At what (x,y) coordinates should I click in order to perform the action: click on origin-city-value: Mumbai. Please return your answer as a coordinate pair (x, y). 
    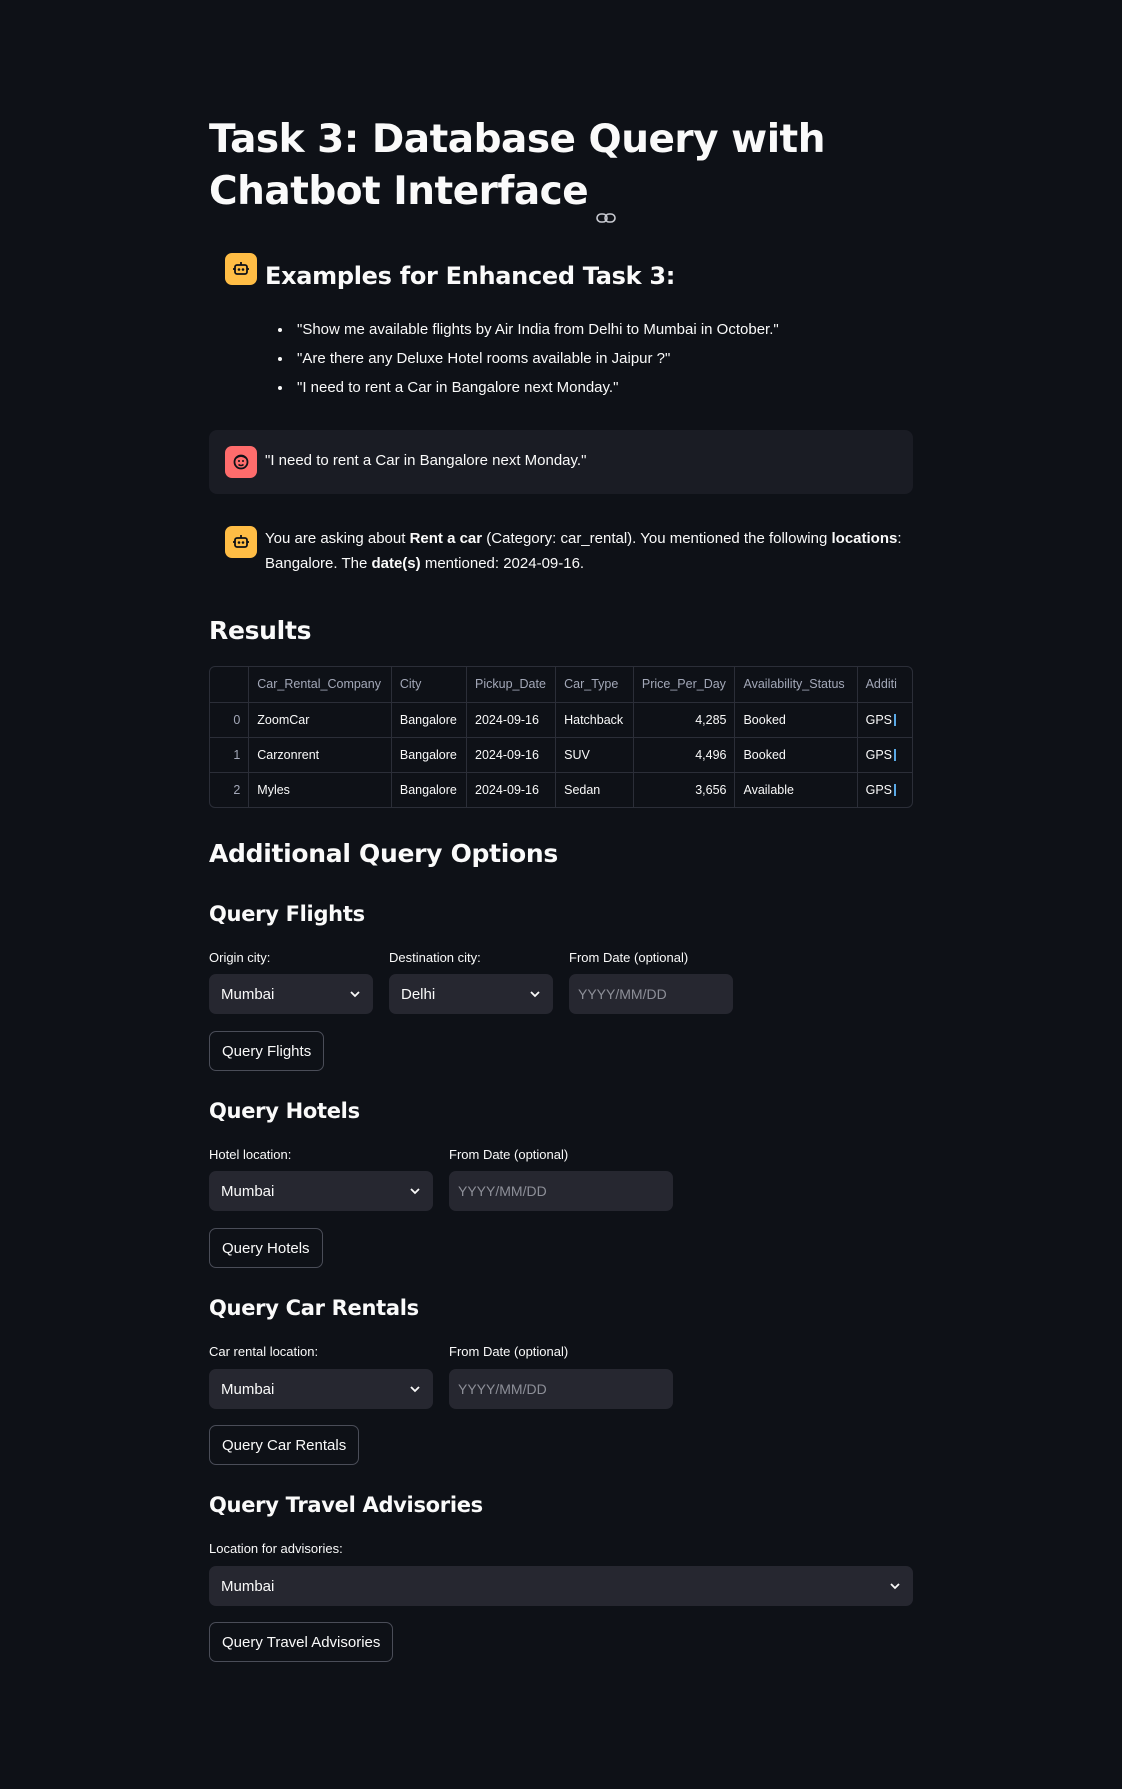
    Looking at the image, I should click on (248, 994).